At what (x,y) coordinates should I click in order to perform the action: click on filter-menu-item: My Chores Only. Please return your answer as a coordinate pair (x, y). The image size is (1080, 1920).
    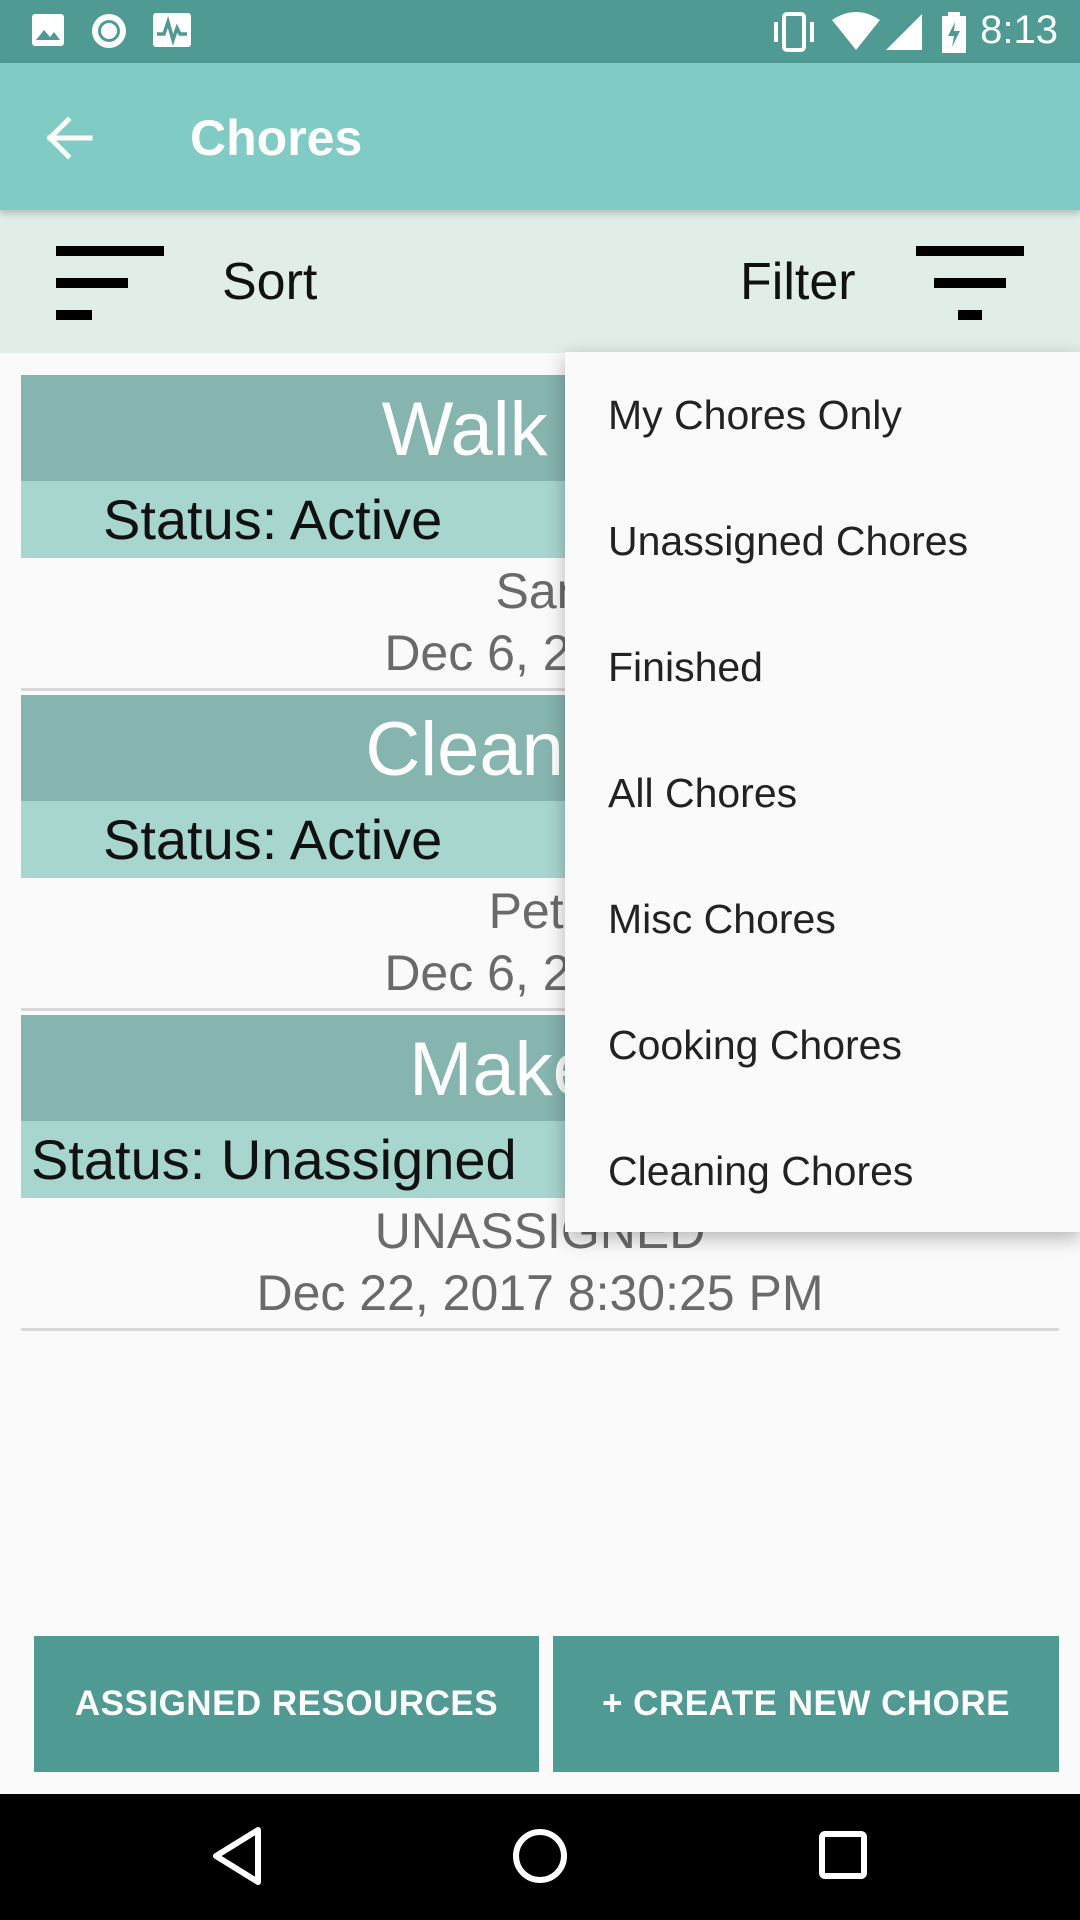
    Looking at the image, I should click on (822, 415).